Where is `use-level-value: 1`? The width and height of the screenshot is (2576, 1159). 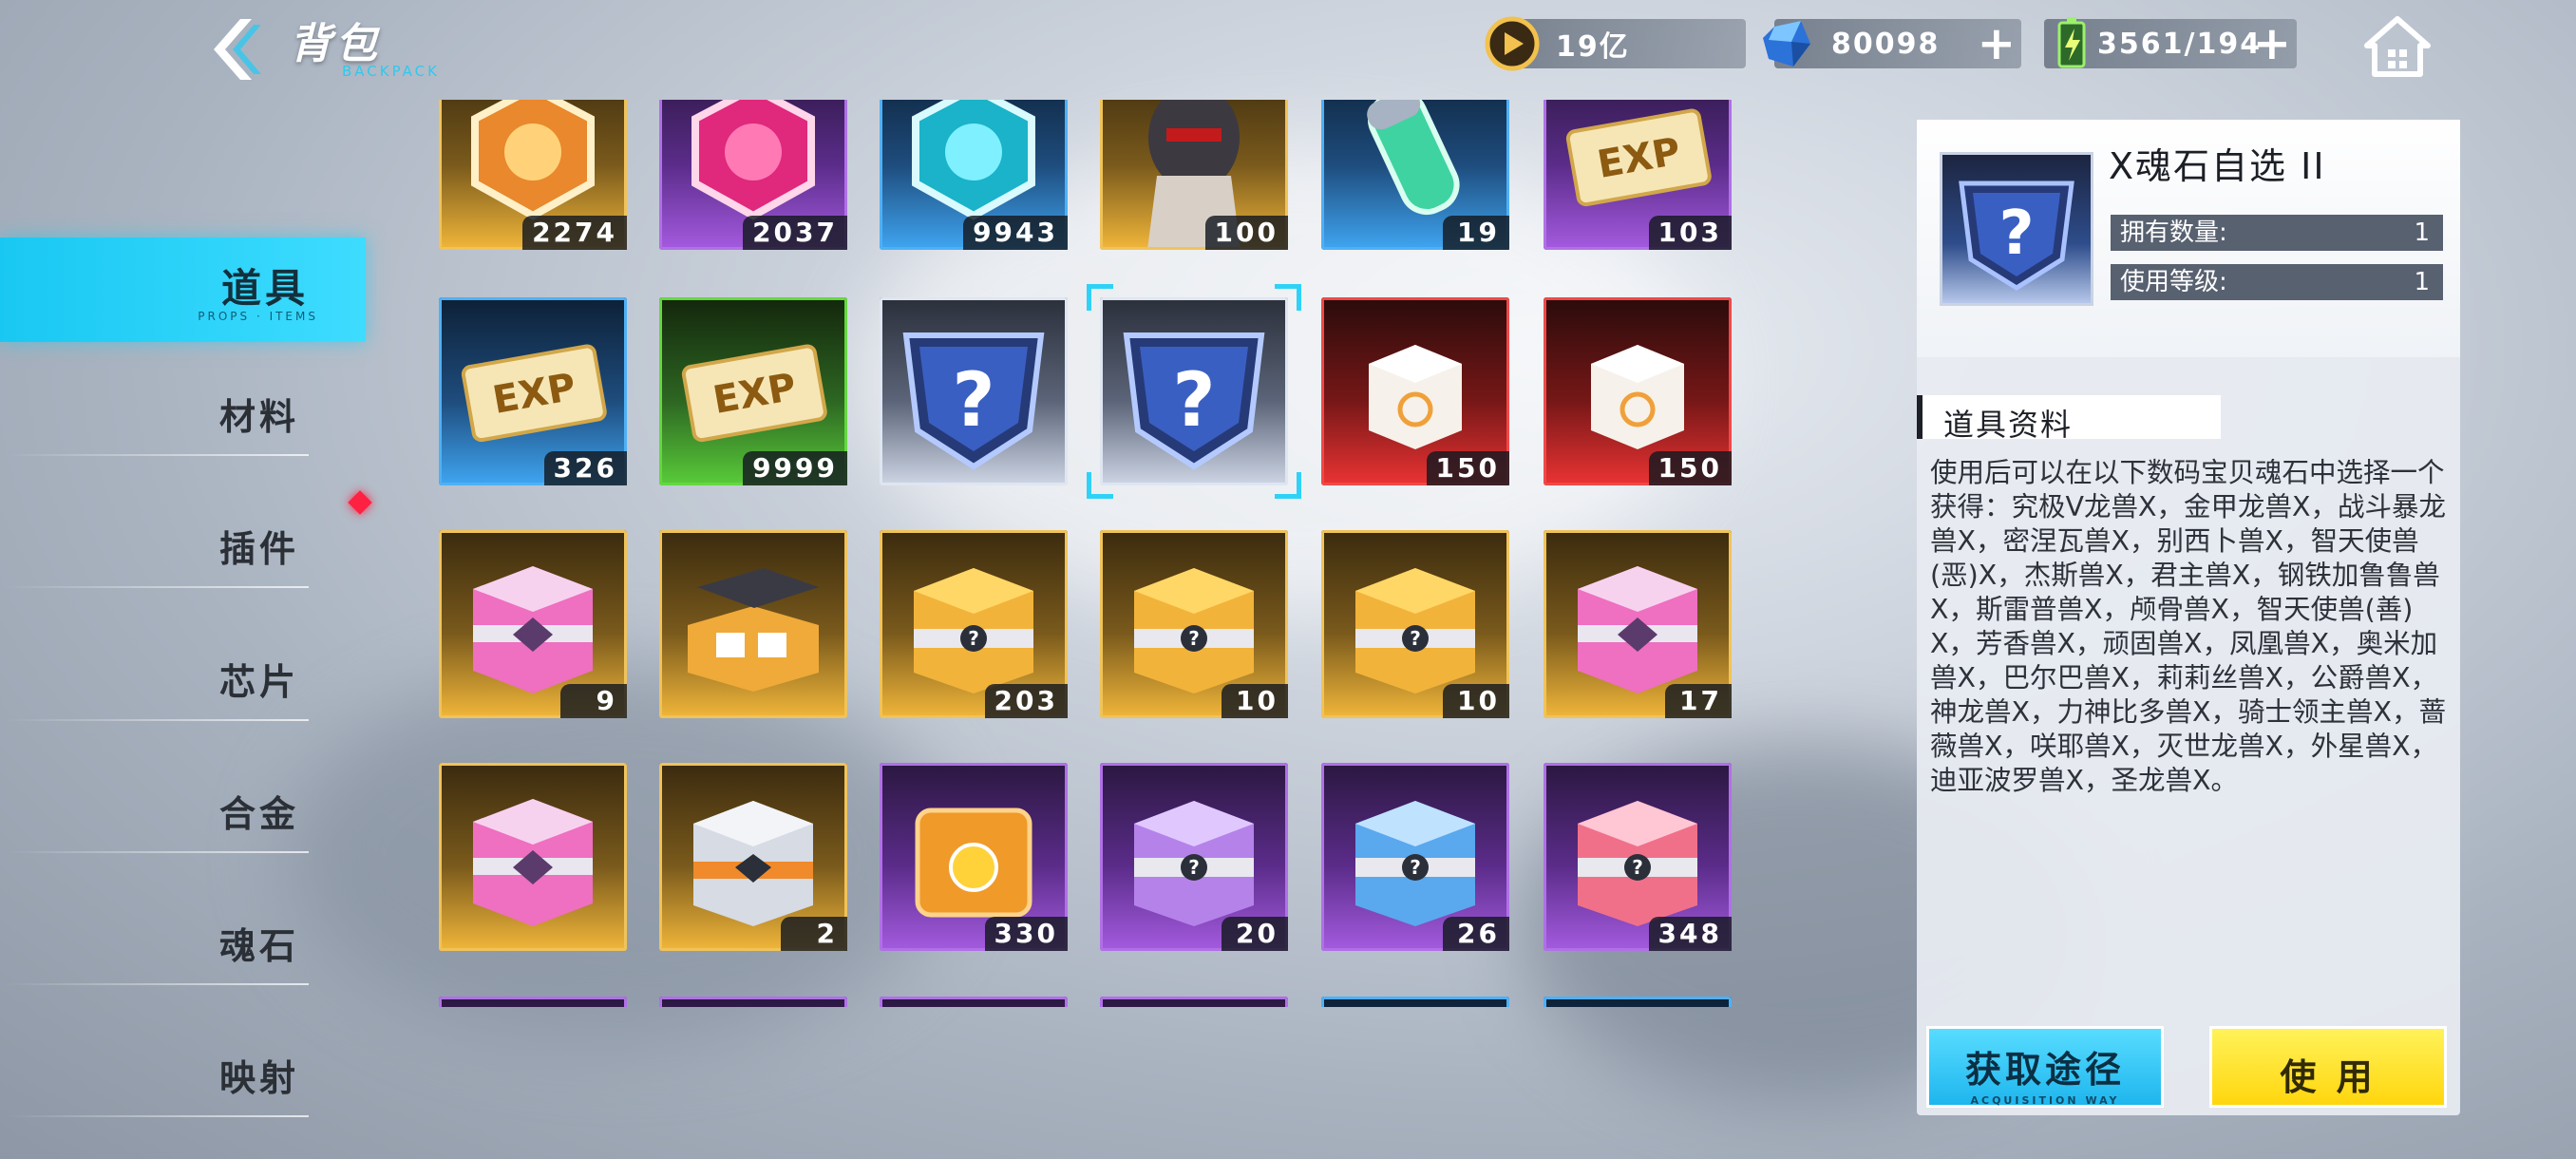
use-level-value: 1 is located at coordinates (2422, 282).